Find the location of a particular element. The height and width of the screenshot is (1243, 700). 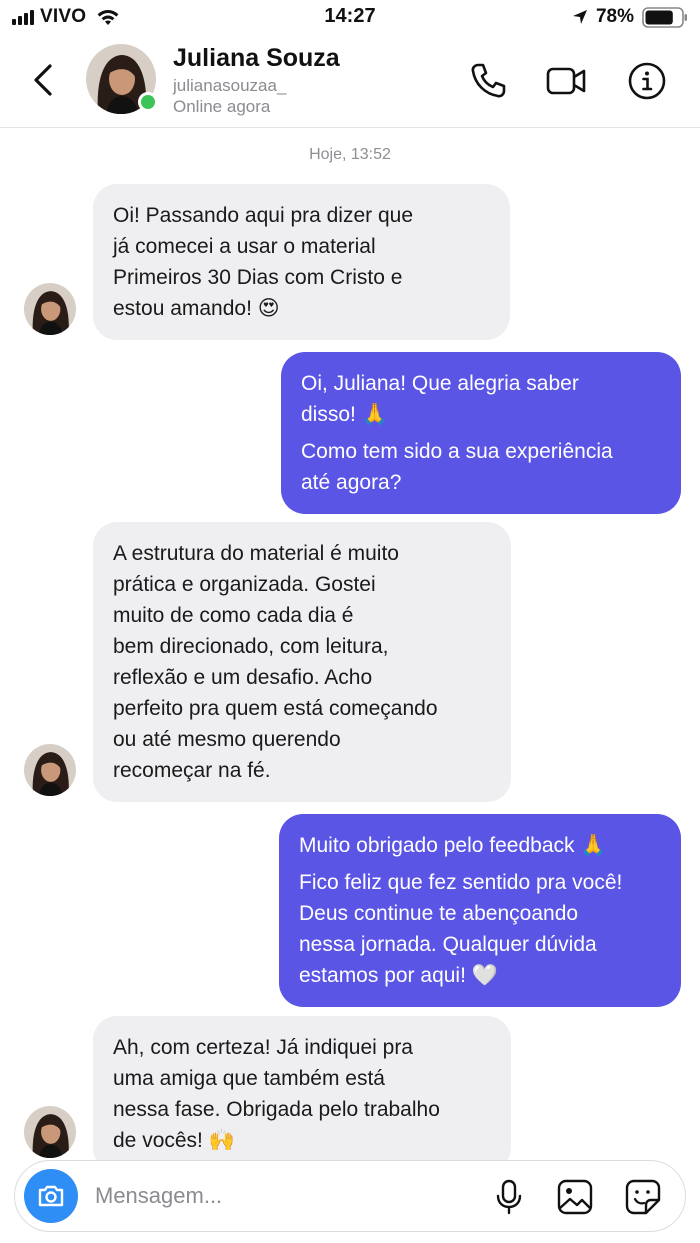

message-line: Como tem sido a sua experiência is located at coordinates (457, 451).